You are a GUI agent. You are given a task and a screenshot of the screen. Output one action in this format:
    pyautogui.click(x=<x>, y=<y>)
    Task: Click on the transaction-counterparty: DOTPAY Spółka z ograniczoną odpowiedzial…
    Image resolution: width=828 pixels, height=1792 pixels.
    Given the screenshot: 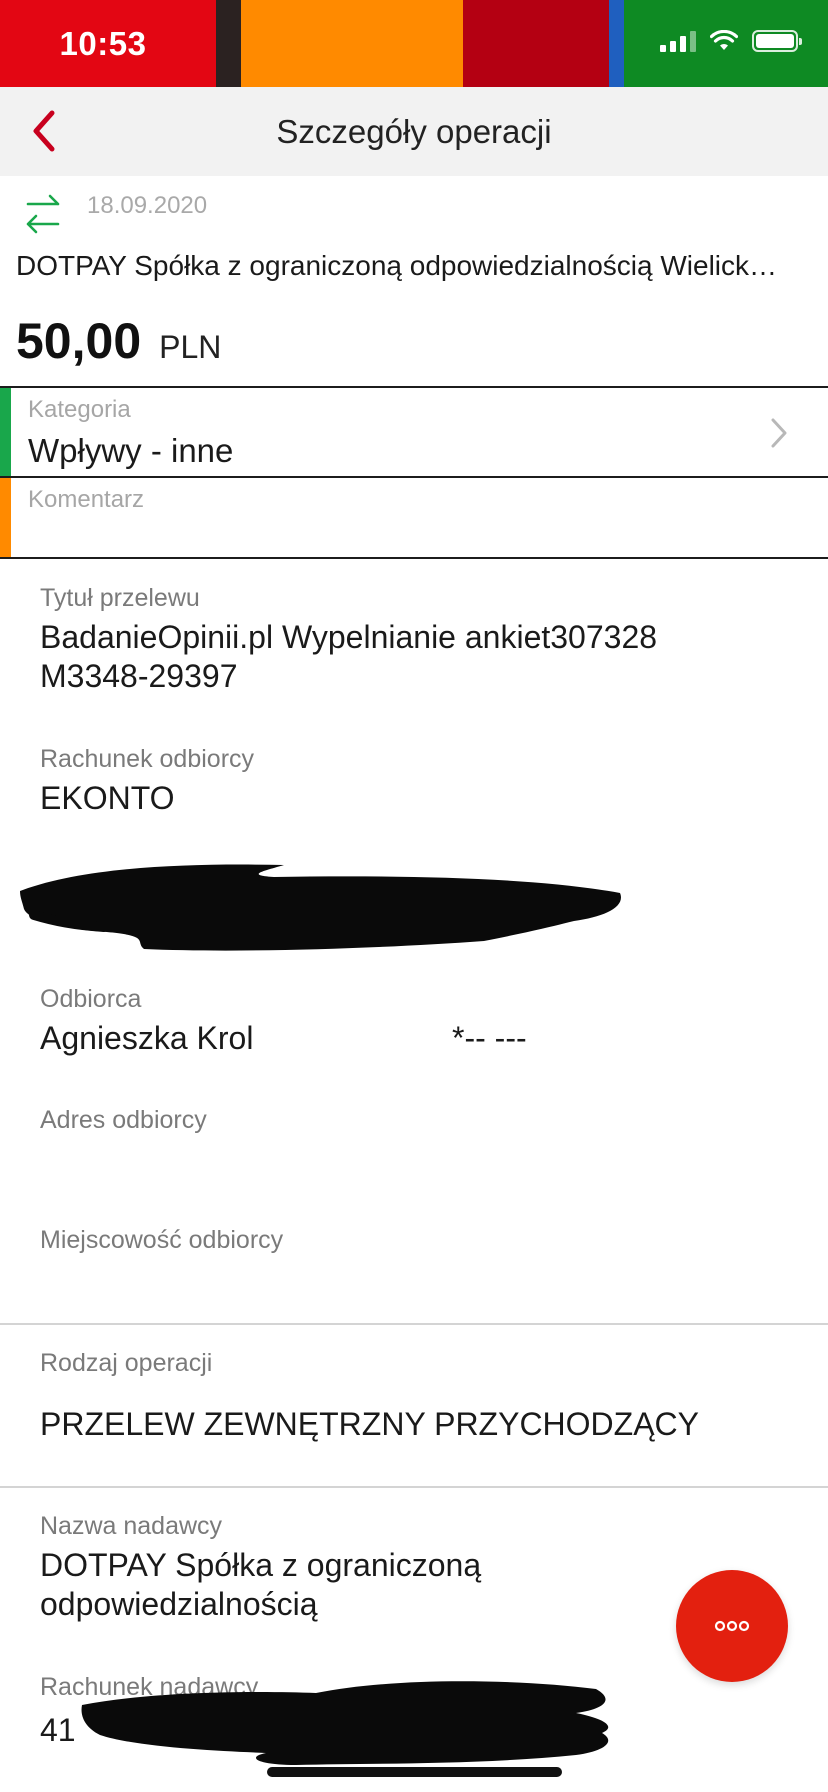 What is the action you would take?
    pyautogui.click(x=397, y=265)
    